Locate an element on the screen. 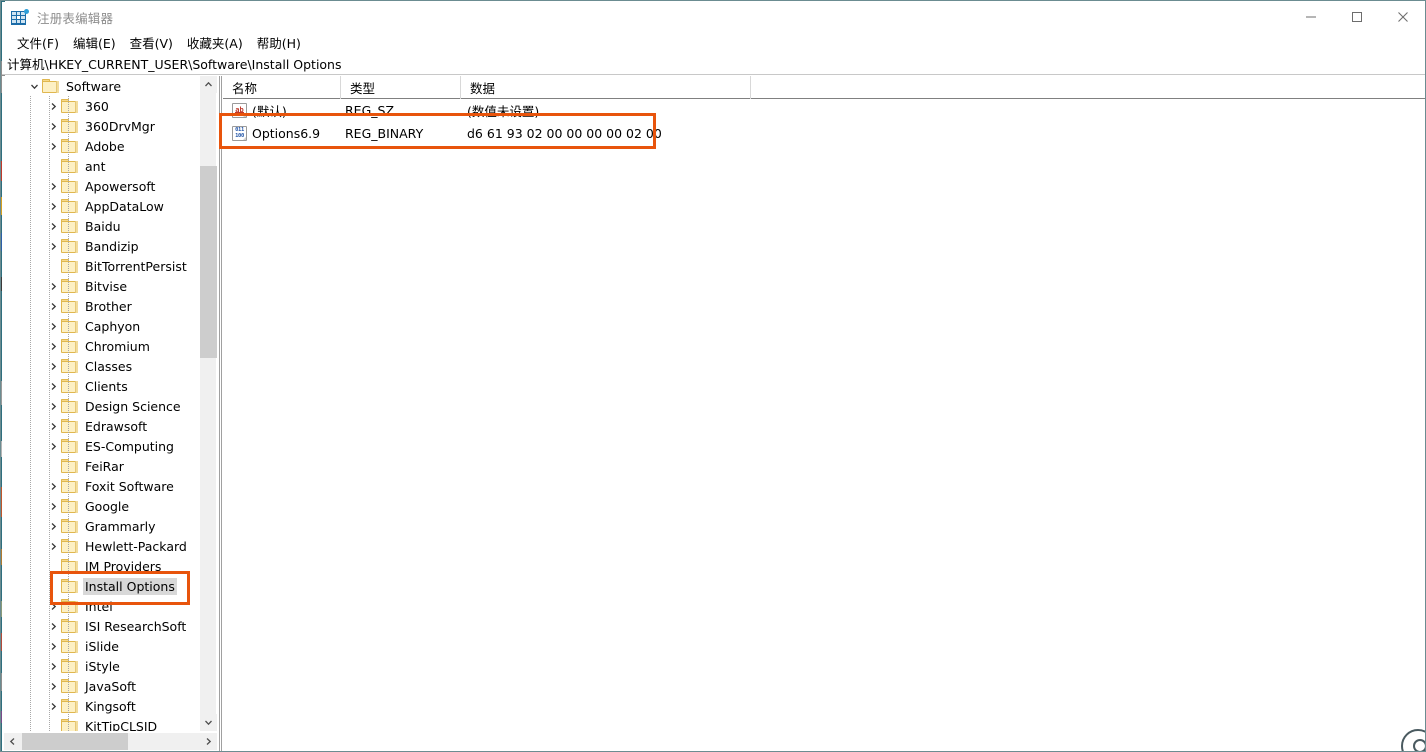  tree-node: Intel is located at coordinates (103, 606).